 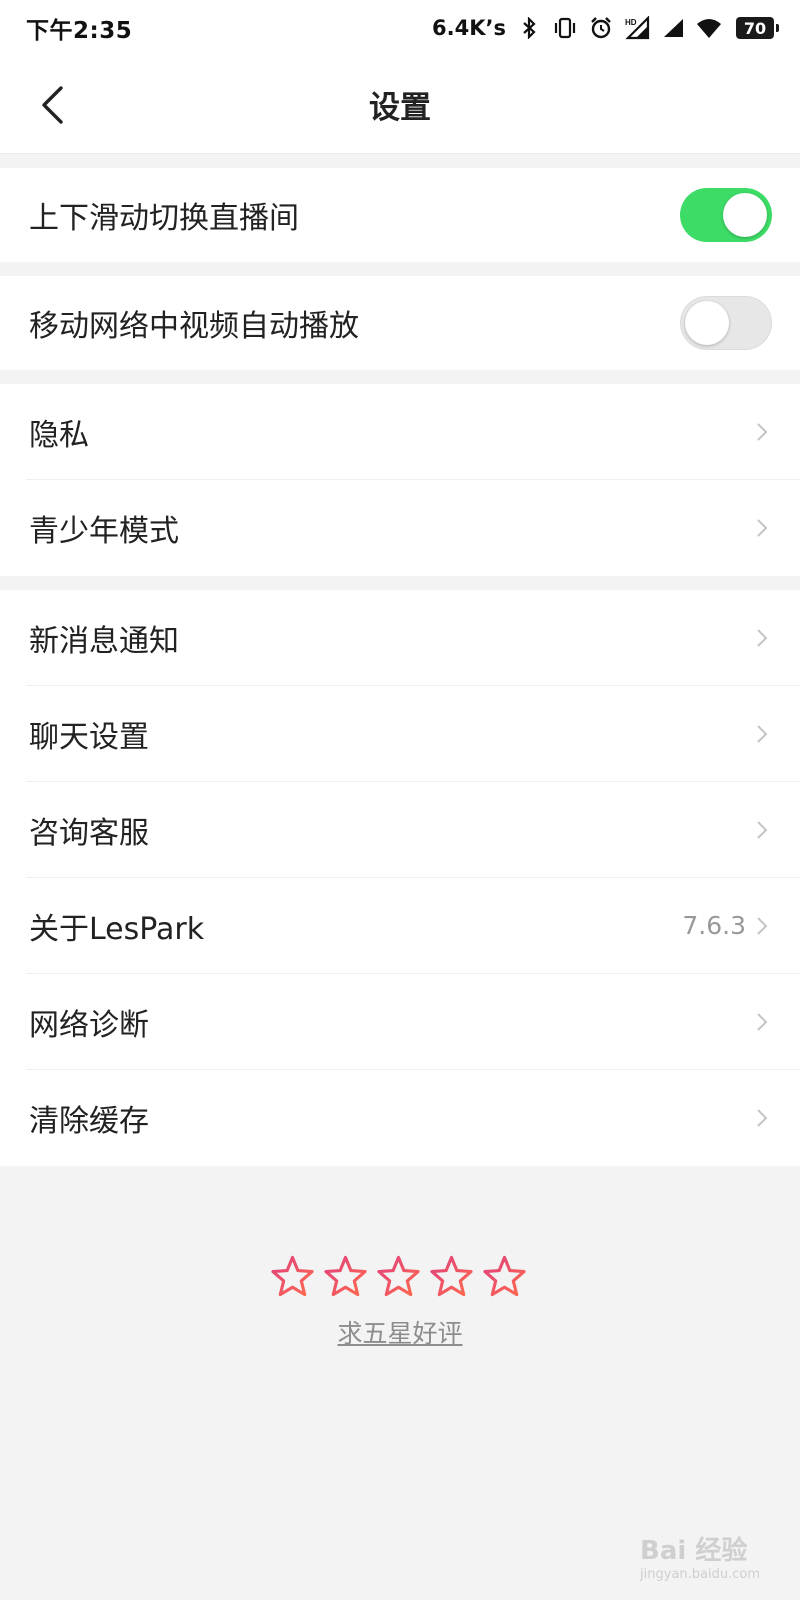 I want to click on signal-icon, so click(x=673, y=28).